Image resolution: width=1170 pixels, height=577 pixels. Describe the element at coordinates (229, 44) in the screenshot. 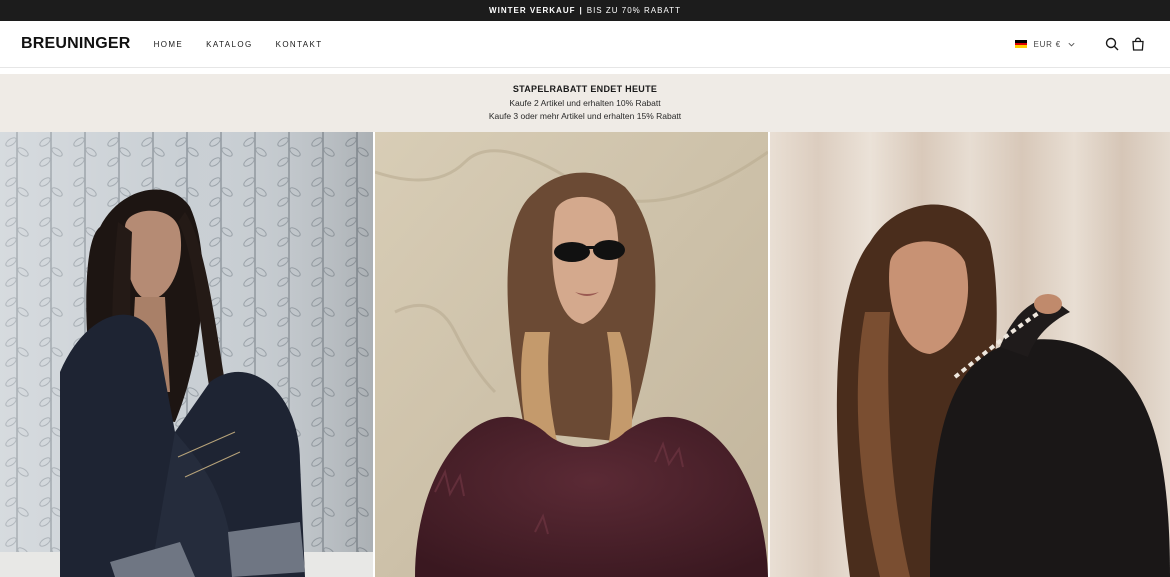

I see `nav-katalog: KATALOG` at that location.